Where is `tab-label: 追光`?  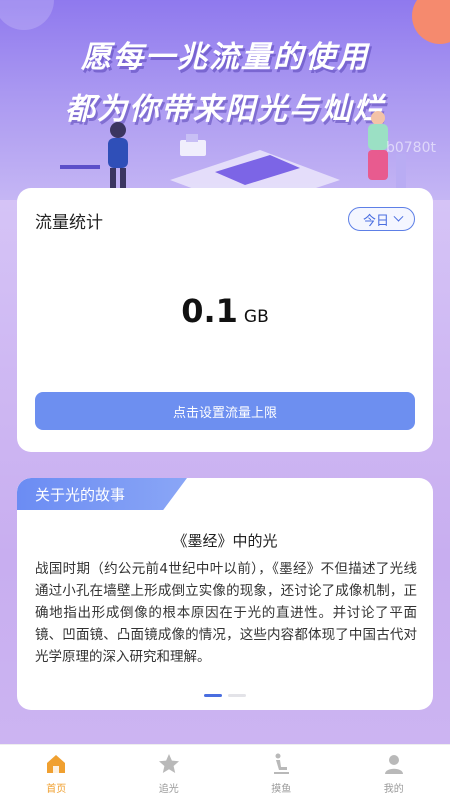
tab-label: 追光 is located at coordinates (168, 789).